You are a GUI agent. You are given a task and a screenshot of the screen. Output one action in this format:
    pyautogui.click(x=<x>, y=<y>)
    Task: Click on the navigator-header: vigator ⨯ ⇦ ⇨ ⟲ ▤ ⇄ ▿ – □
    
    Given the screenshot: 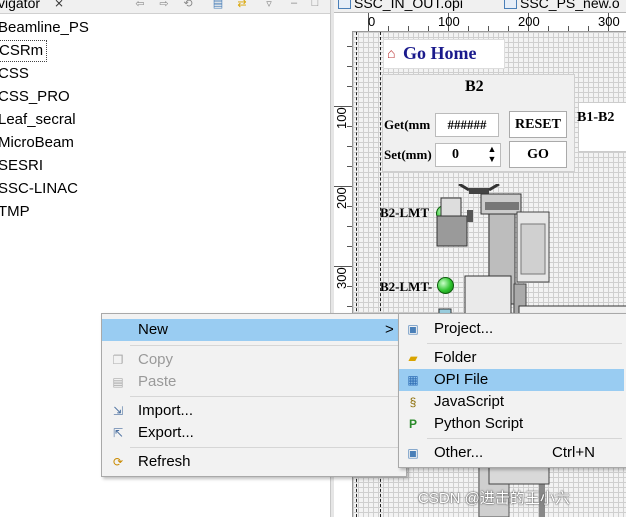 What is the action you would take?
    pyautogui.click(x=165, y=7)
    